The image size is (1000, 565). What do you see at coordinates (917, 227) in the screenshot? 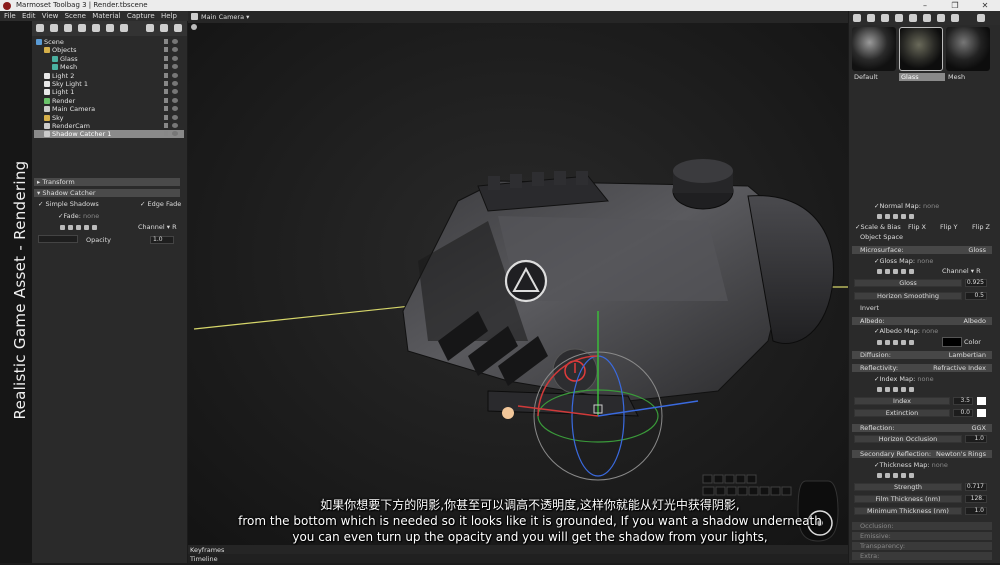
I see `flip-x-checkbox: Flip X` at bounding box center [917, 227].